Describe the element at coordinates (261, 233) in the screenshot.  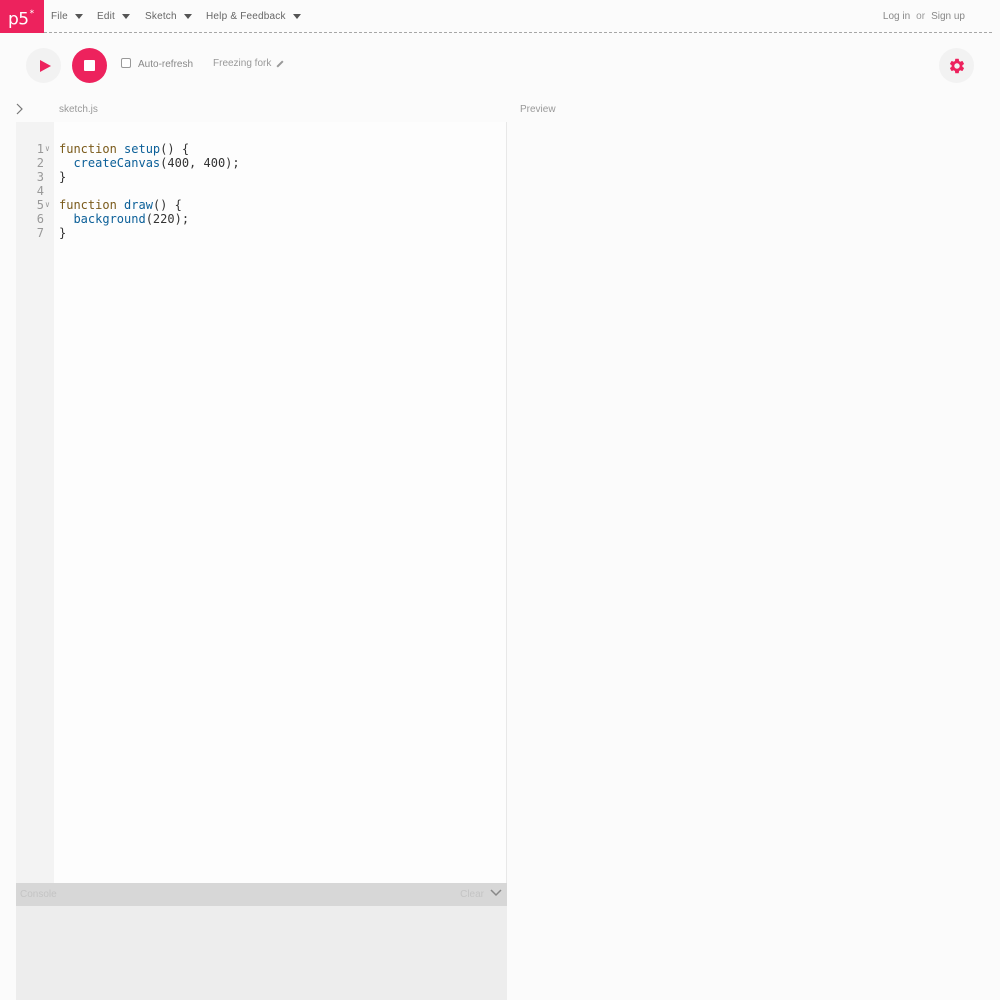
I see `code-line: 7}` at that location.